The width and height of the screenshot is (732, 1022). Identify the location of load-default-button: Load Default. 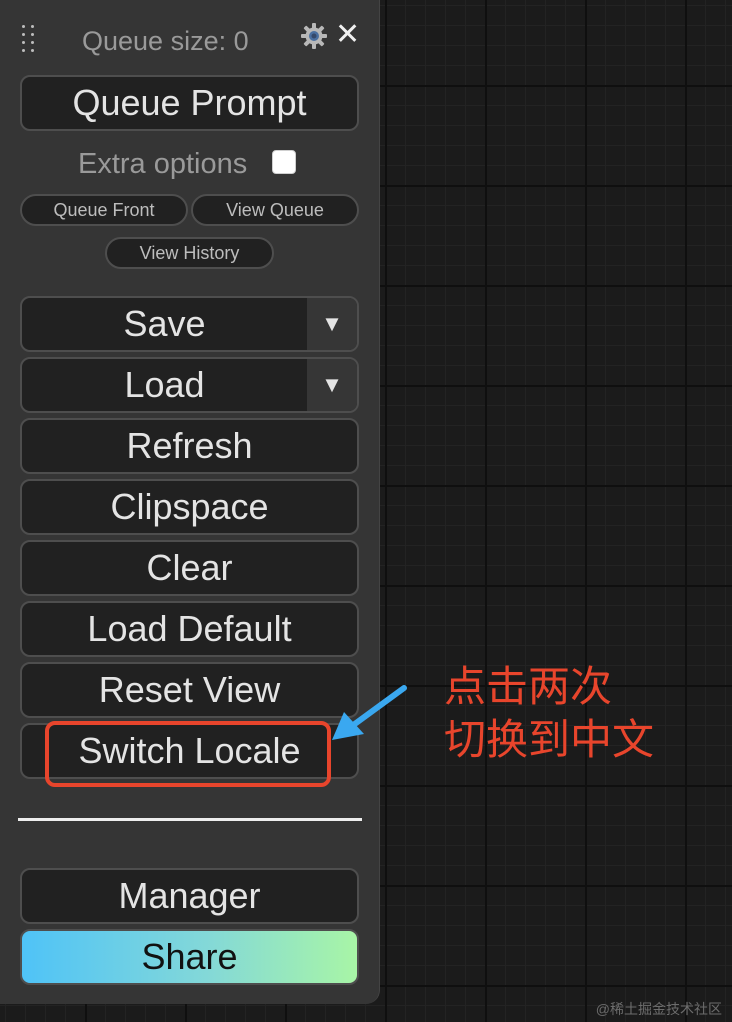
(189, 629).